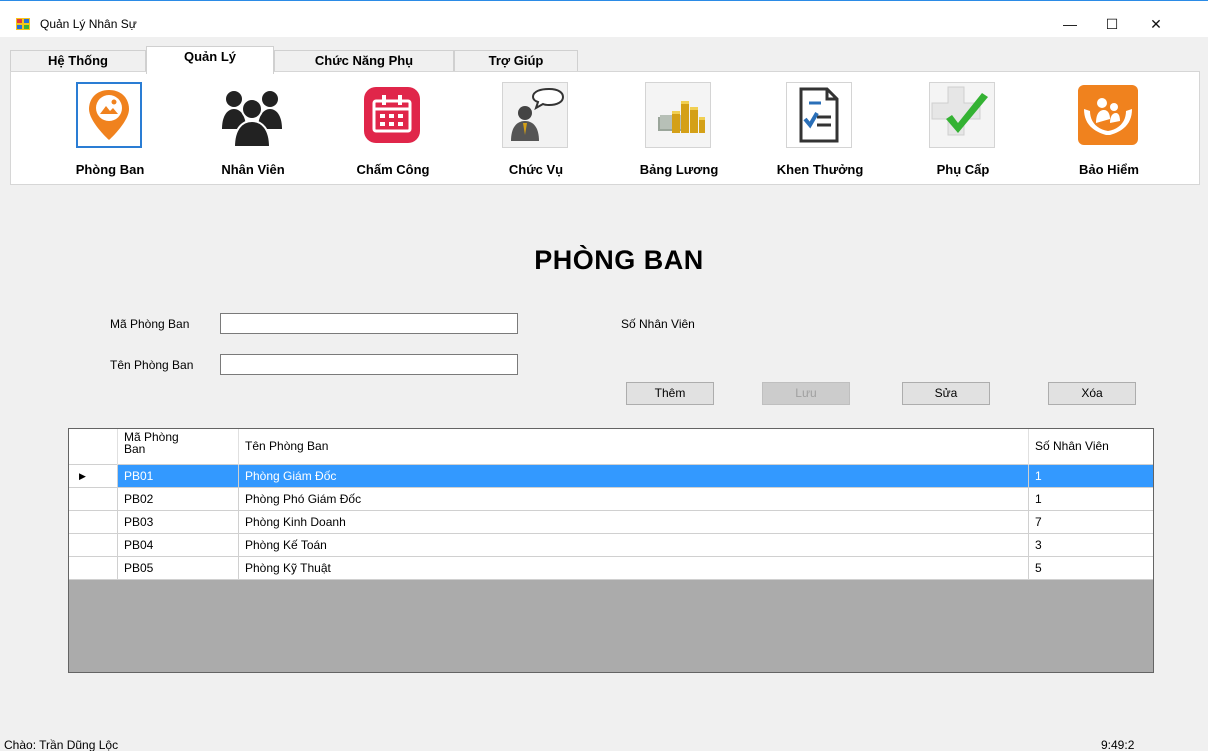 This screenshot has height=751, width=1208. What do you see at coordinates (109, 115) in the screenshot?
I see `location-pin-icon` at bounding box center [109, 115].